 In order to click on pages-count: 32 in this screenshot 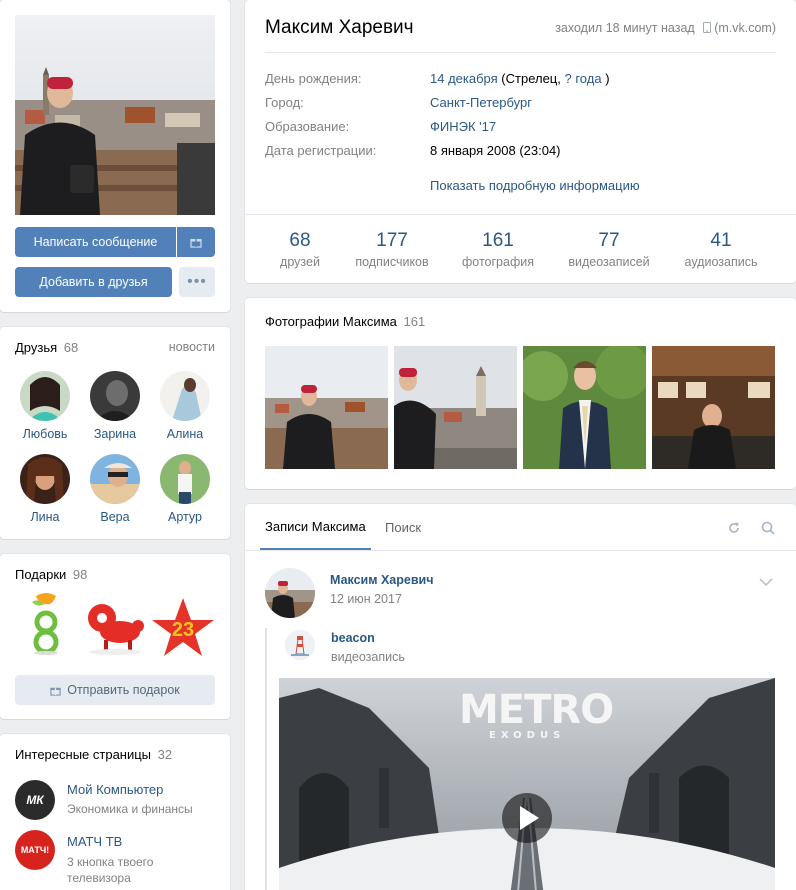, I will do `click(165, 754)`.